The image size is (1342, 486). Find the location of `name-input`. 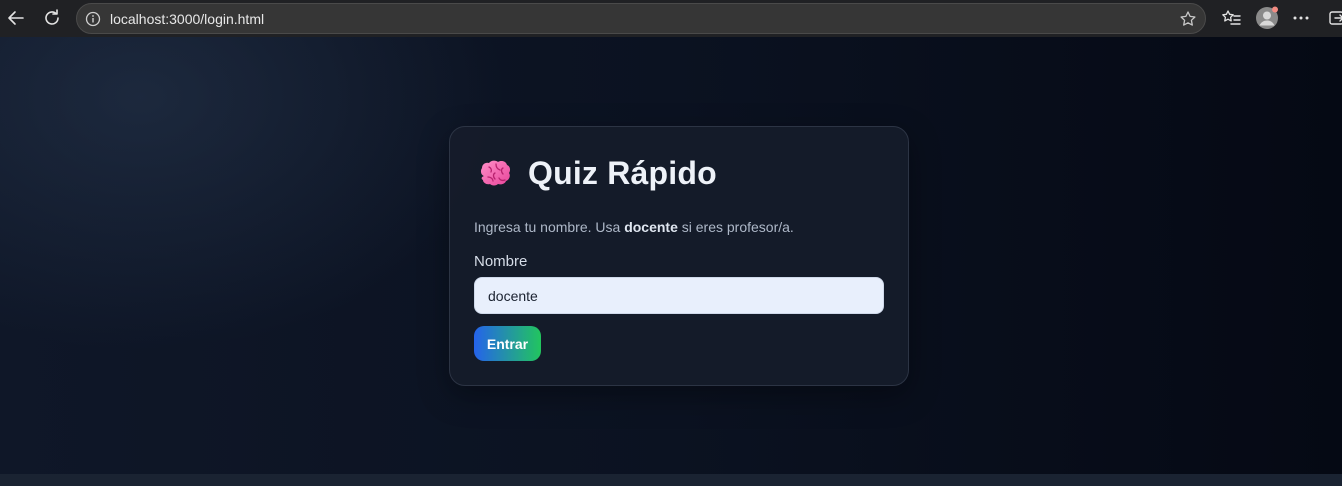

name-input is located at coordinates (679, 295).